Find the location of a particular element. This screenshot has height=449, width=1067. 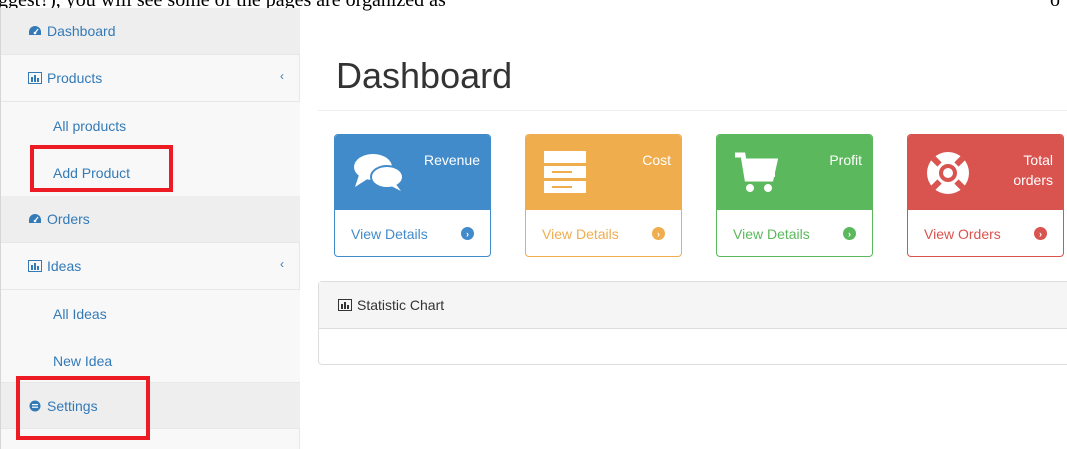

panel-title-line2: orders is located at coordinates (1033, 180).